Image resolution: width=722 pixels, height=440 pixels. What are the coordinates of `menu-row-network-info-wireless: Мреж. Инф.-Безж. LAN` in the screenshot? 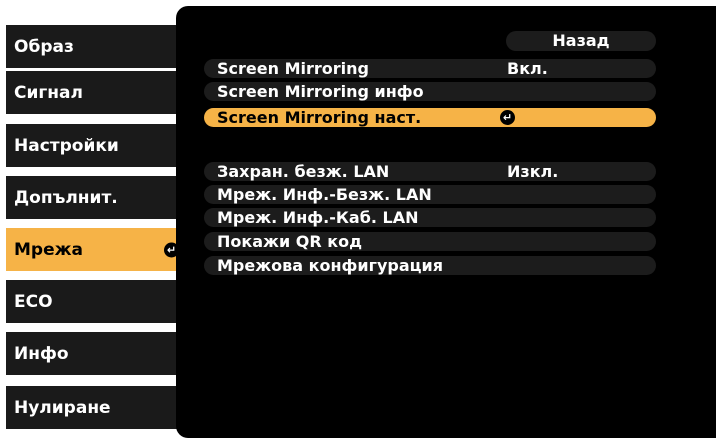 It's located at (430, 194).